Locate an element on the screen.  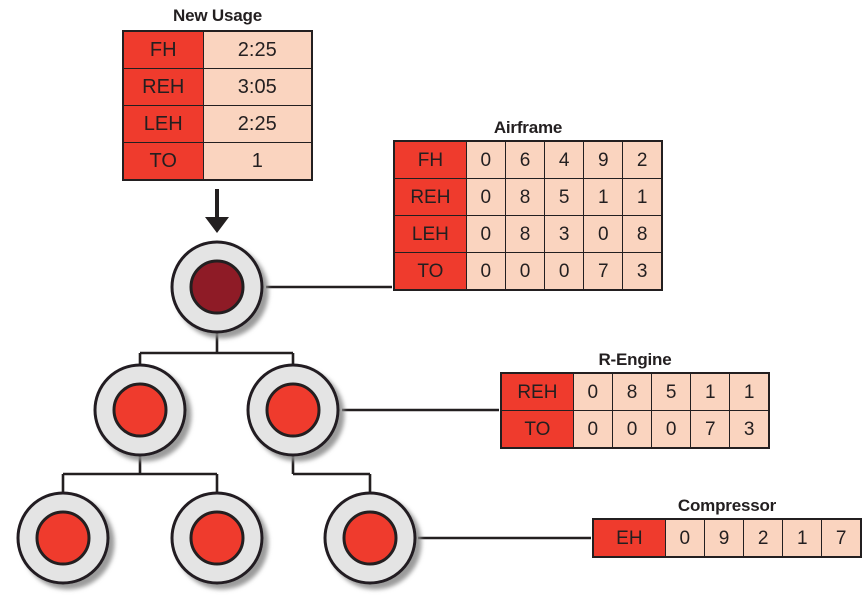
compressor-table-body: EH 0 9 2 1 7 is located at coordinates (727, 538).